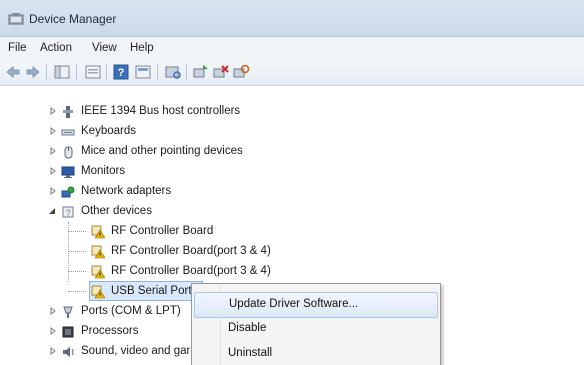 The image size is (584, 365). What do you see at coordinates (62, 72) in the screenshot?
I see `console-tree-icon` at bounding box center [62, 72].